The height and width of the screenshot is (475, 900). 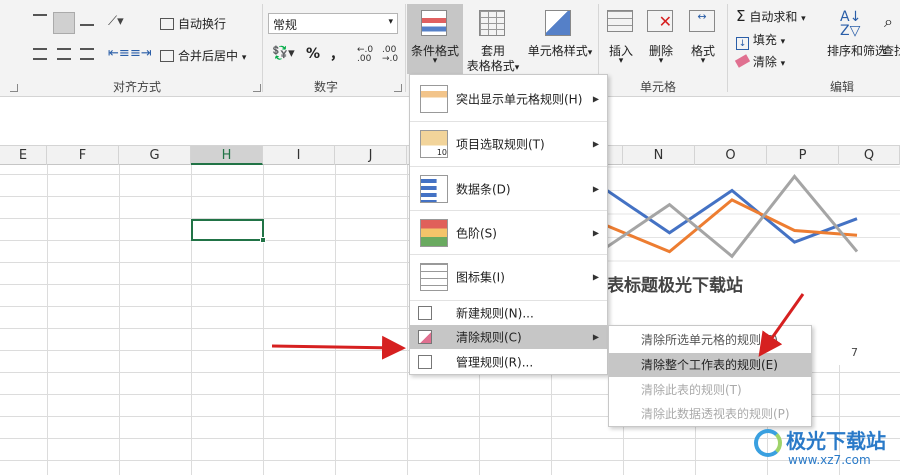 I want to click on group-label-alignment: 对齐方式, so click(x=137, y=87).